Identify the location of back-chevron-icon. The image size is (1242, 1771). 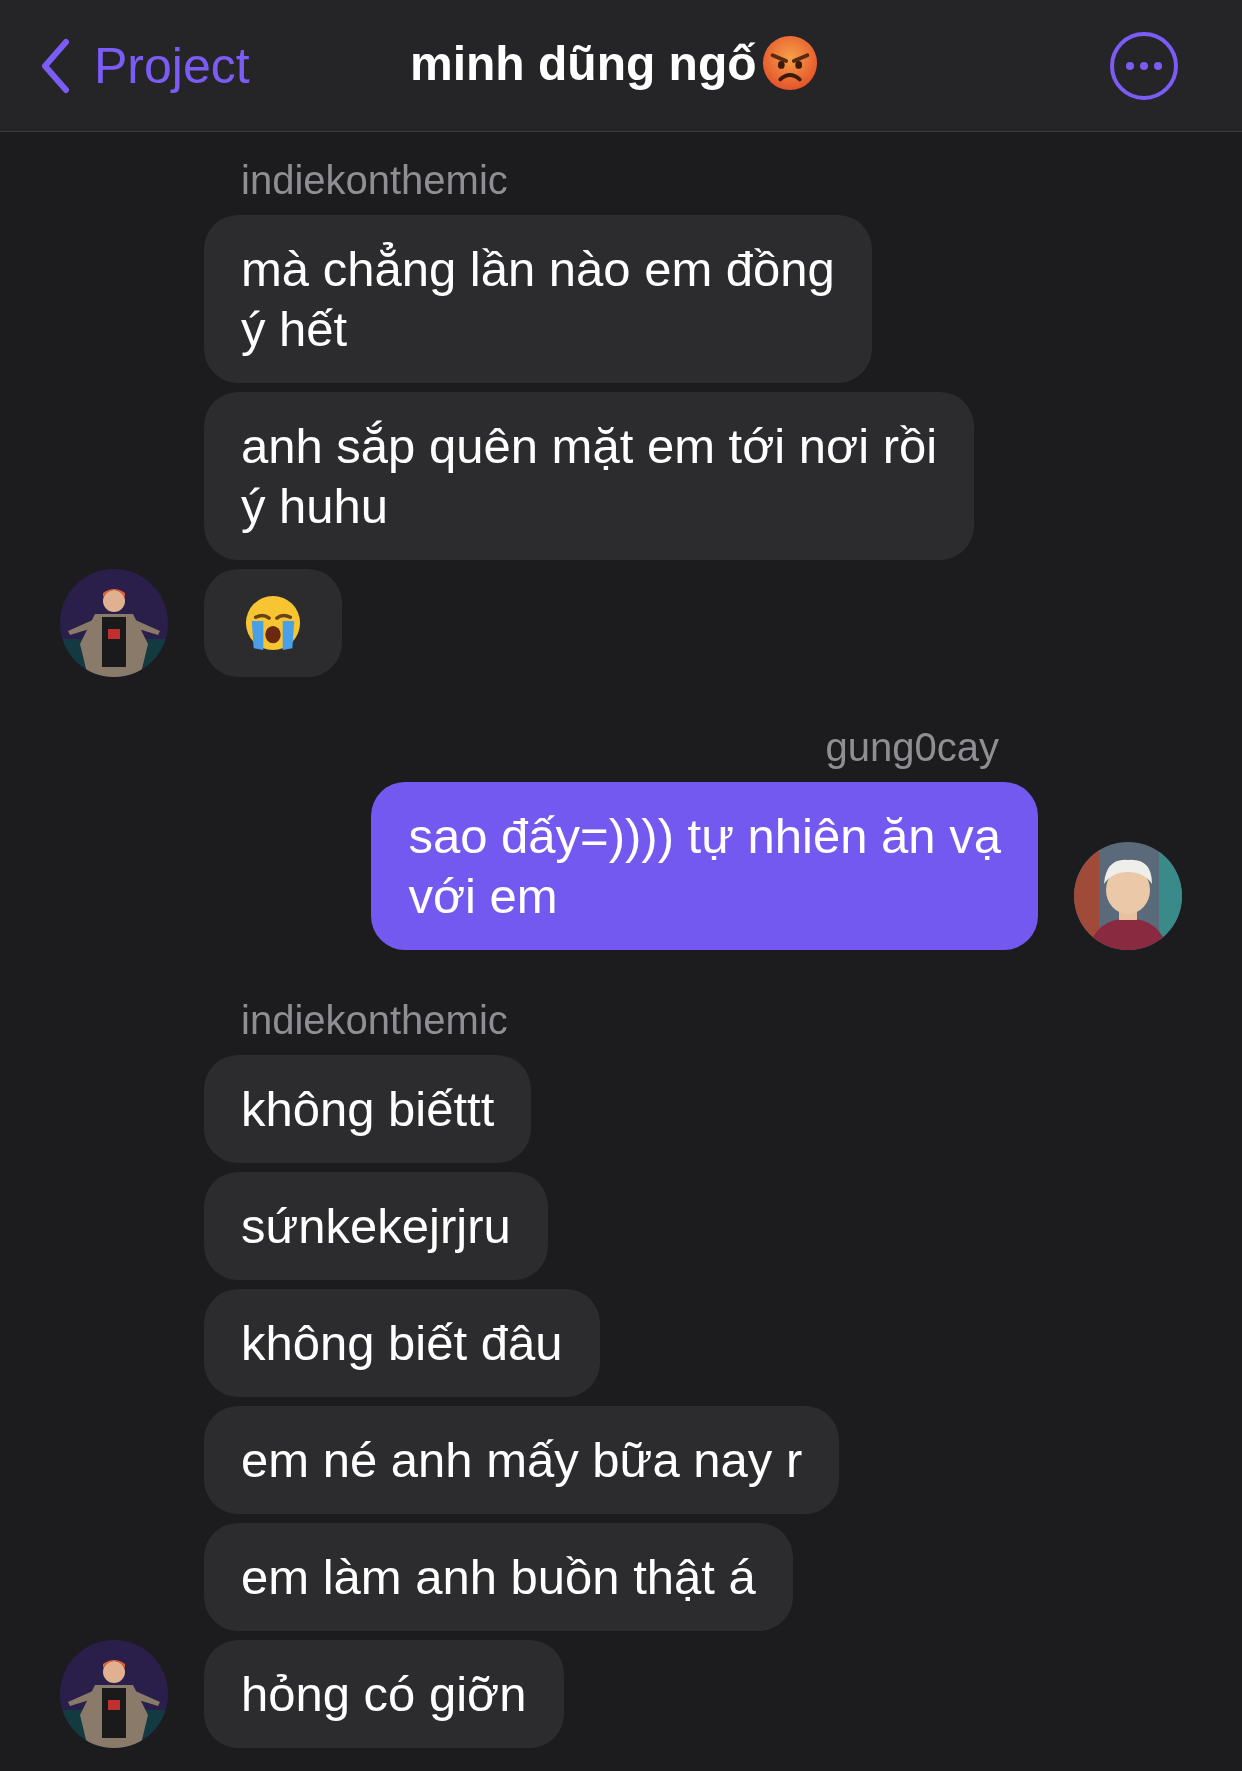
(55, 65).